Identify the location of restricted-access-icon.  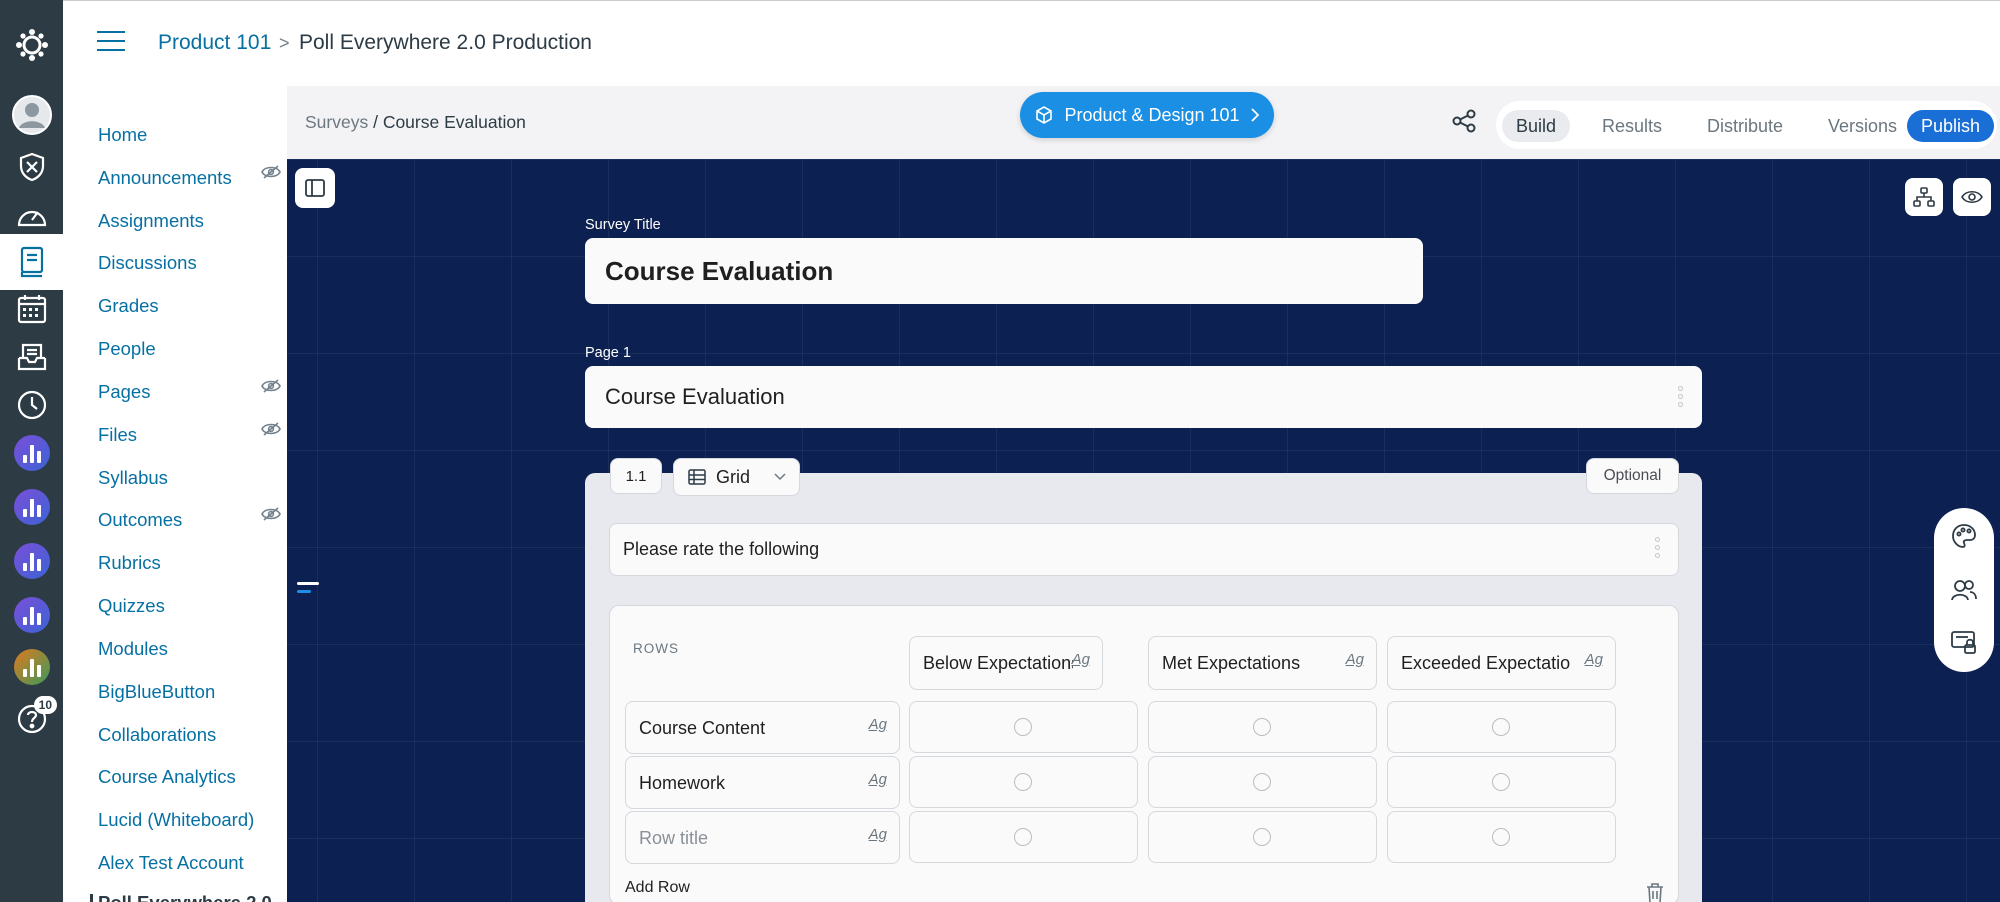
(1964, 642).